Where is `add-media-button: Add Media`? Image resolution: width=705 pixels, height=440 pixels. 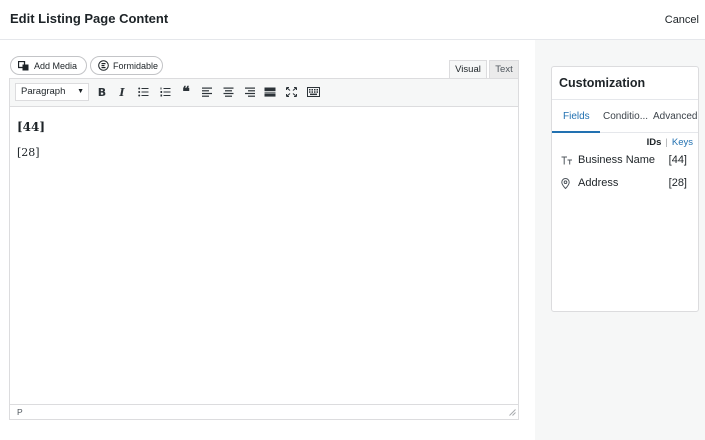
add-media-button: Add Media is located at coordinates (48, 65).